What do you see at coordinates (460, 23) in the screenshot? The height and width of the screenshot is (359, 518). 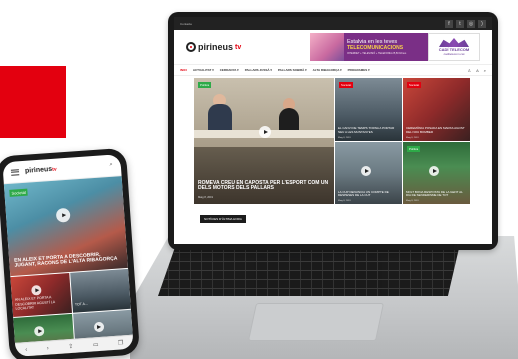 I see `twitter-icon: t` at bounding box center [460, 23].